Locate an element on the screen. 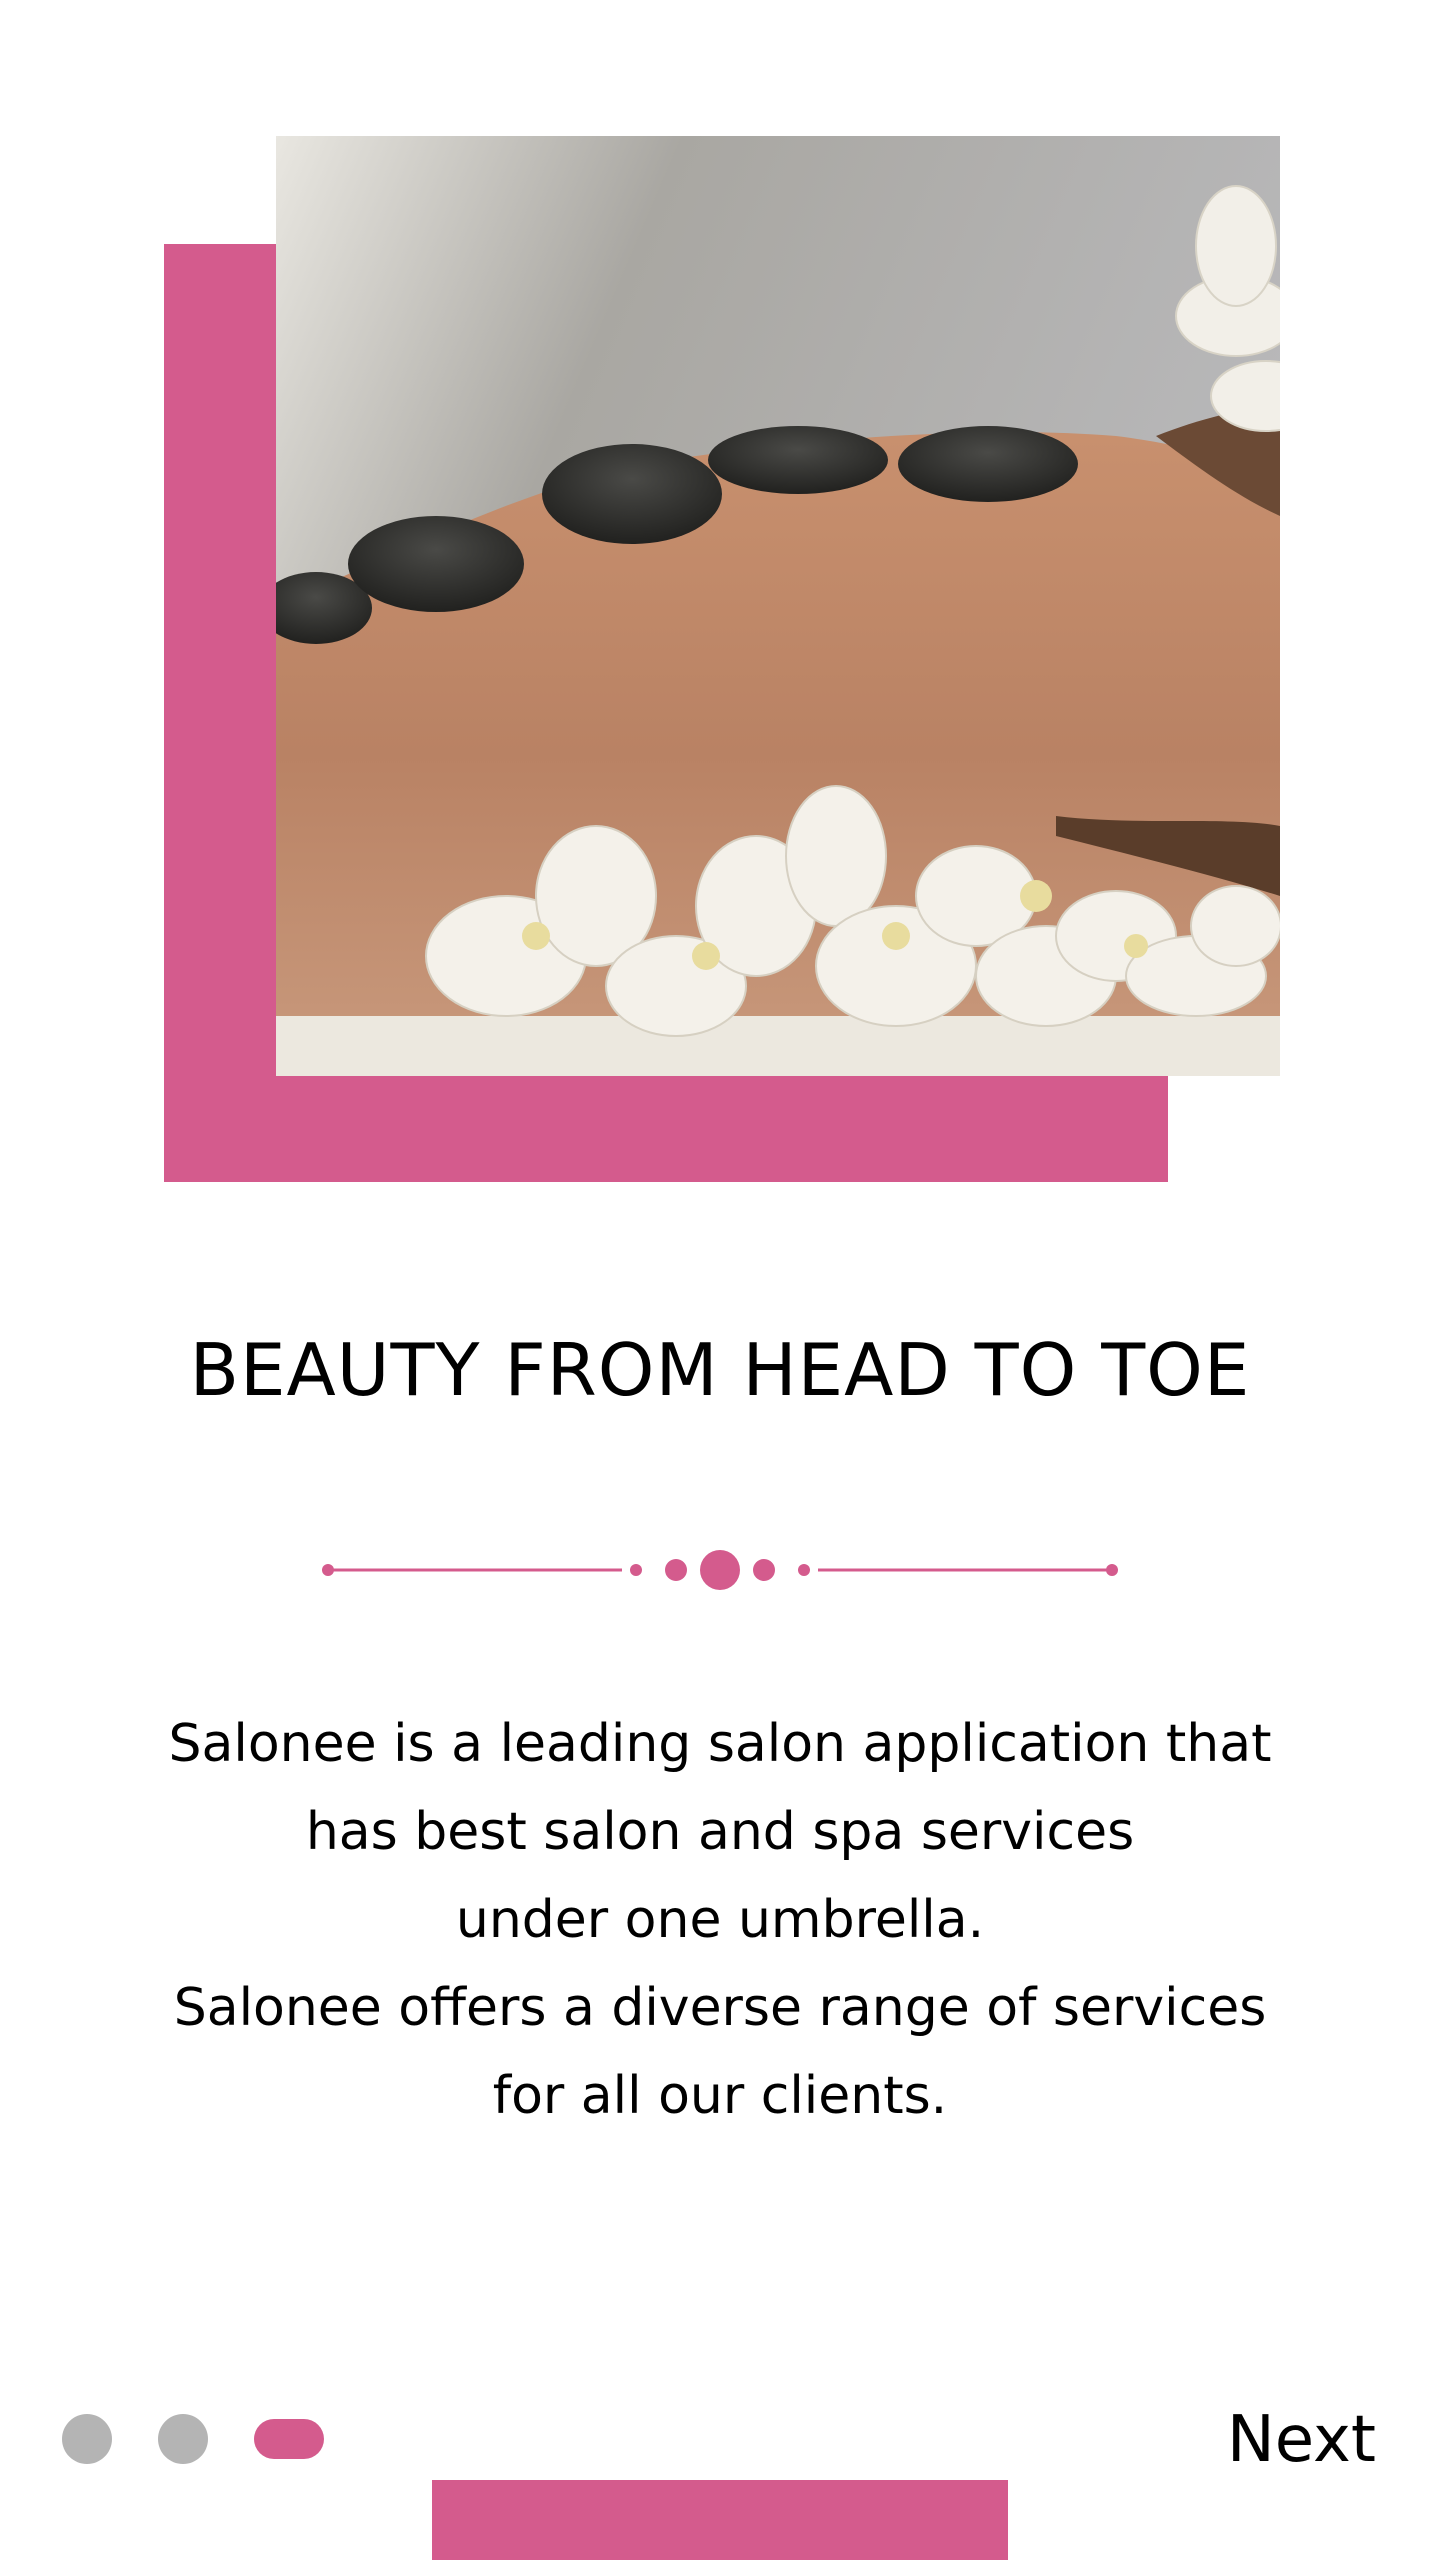 The image size is (1440, 2560). bottom-accent-bar is located at coordinates (720, 2520).